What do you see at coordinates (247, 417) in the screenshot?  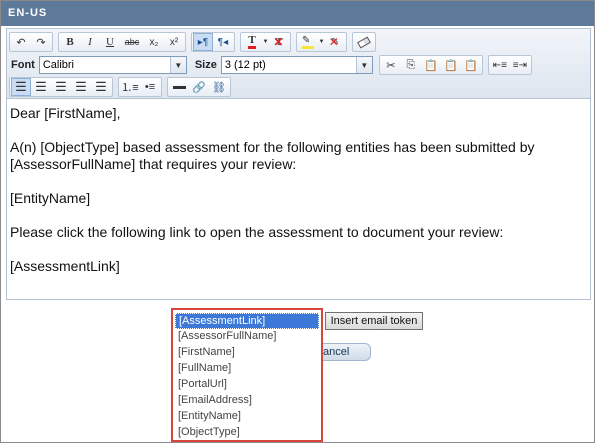 I see `token-option: [EntityName]` at bounding box center [247, 417].